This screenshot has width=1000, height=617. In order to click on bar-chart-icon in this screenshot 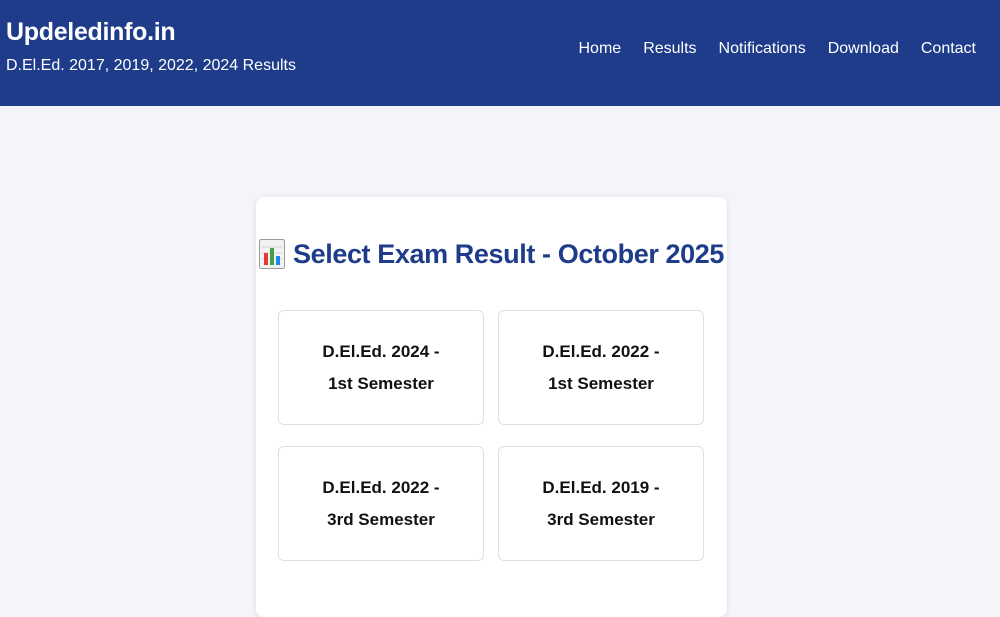, I will do `click(272, 254)`.